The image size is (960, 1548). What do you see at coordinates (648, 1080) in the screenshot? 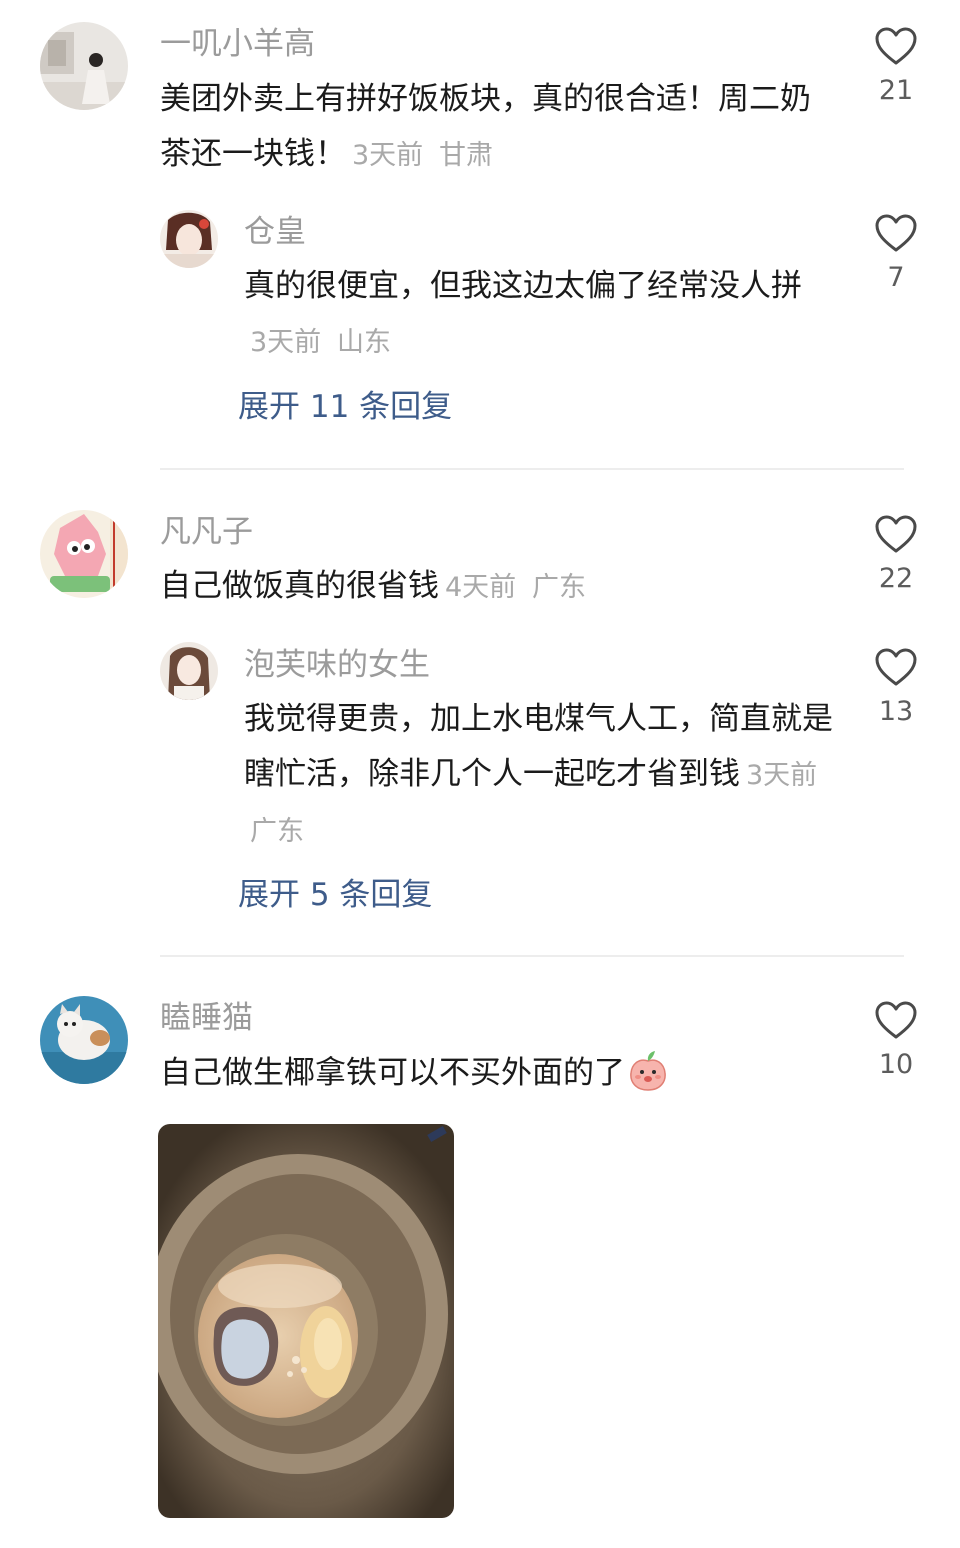
I see `peach-face-emoji-icon` at bounding box center [648, 1080].